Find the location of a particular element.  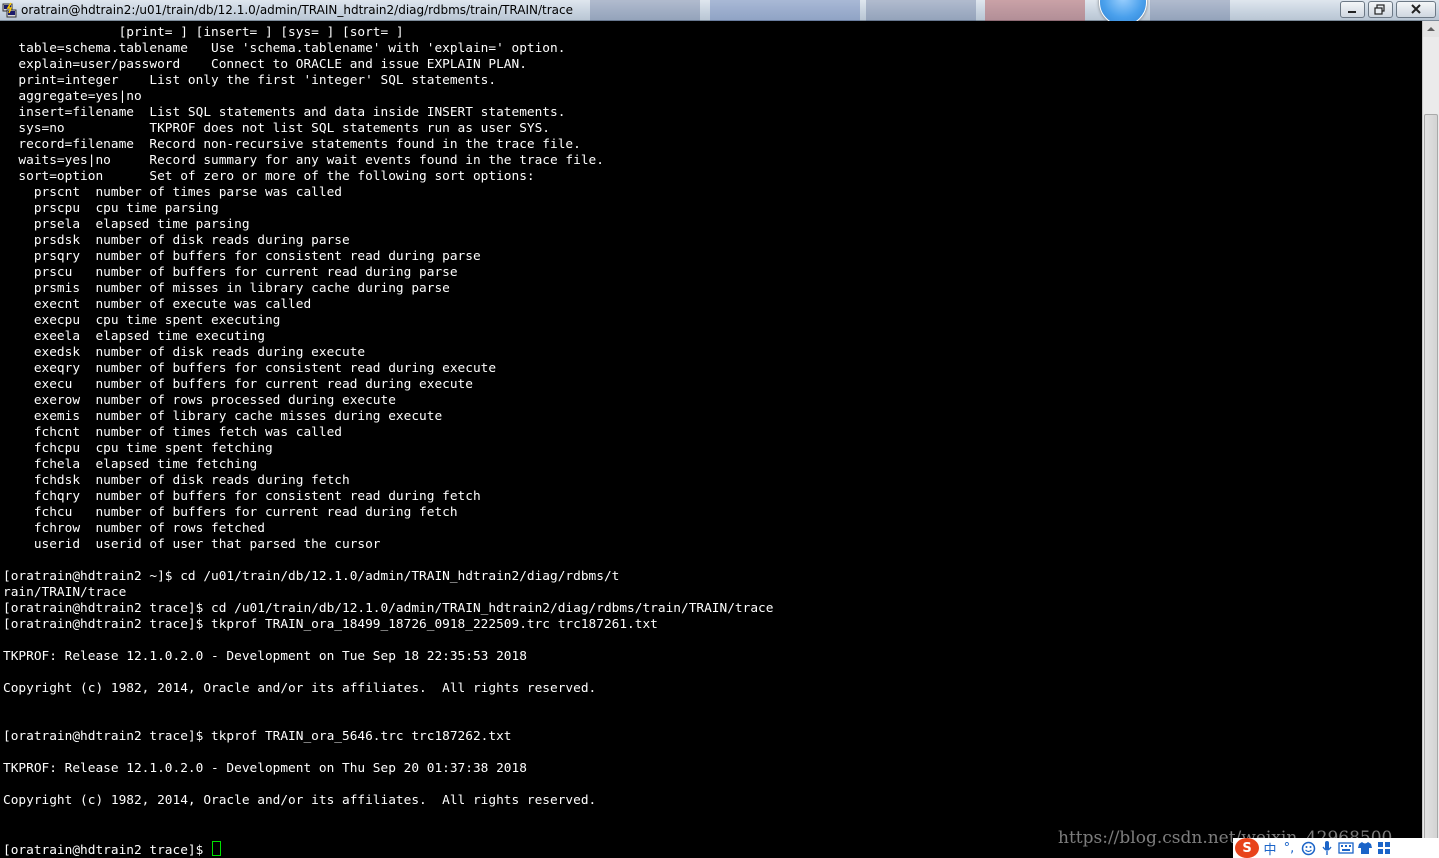

smiley-icon is located at coordinates (1308, 848).